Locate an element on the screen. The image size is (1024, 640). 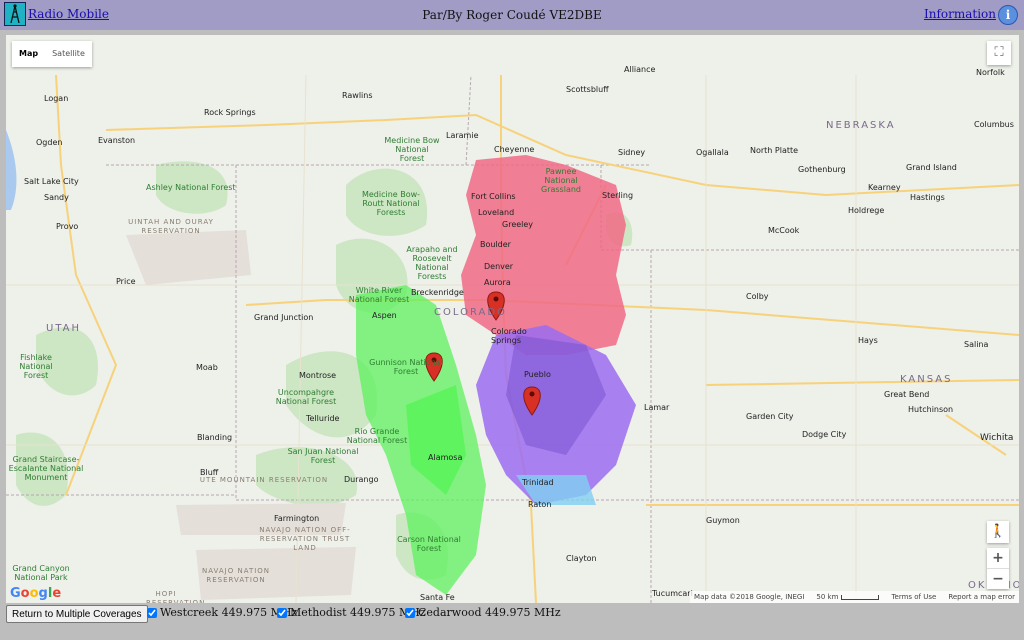
state-label: KANSAS is located at coordinates (926, 379).